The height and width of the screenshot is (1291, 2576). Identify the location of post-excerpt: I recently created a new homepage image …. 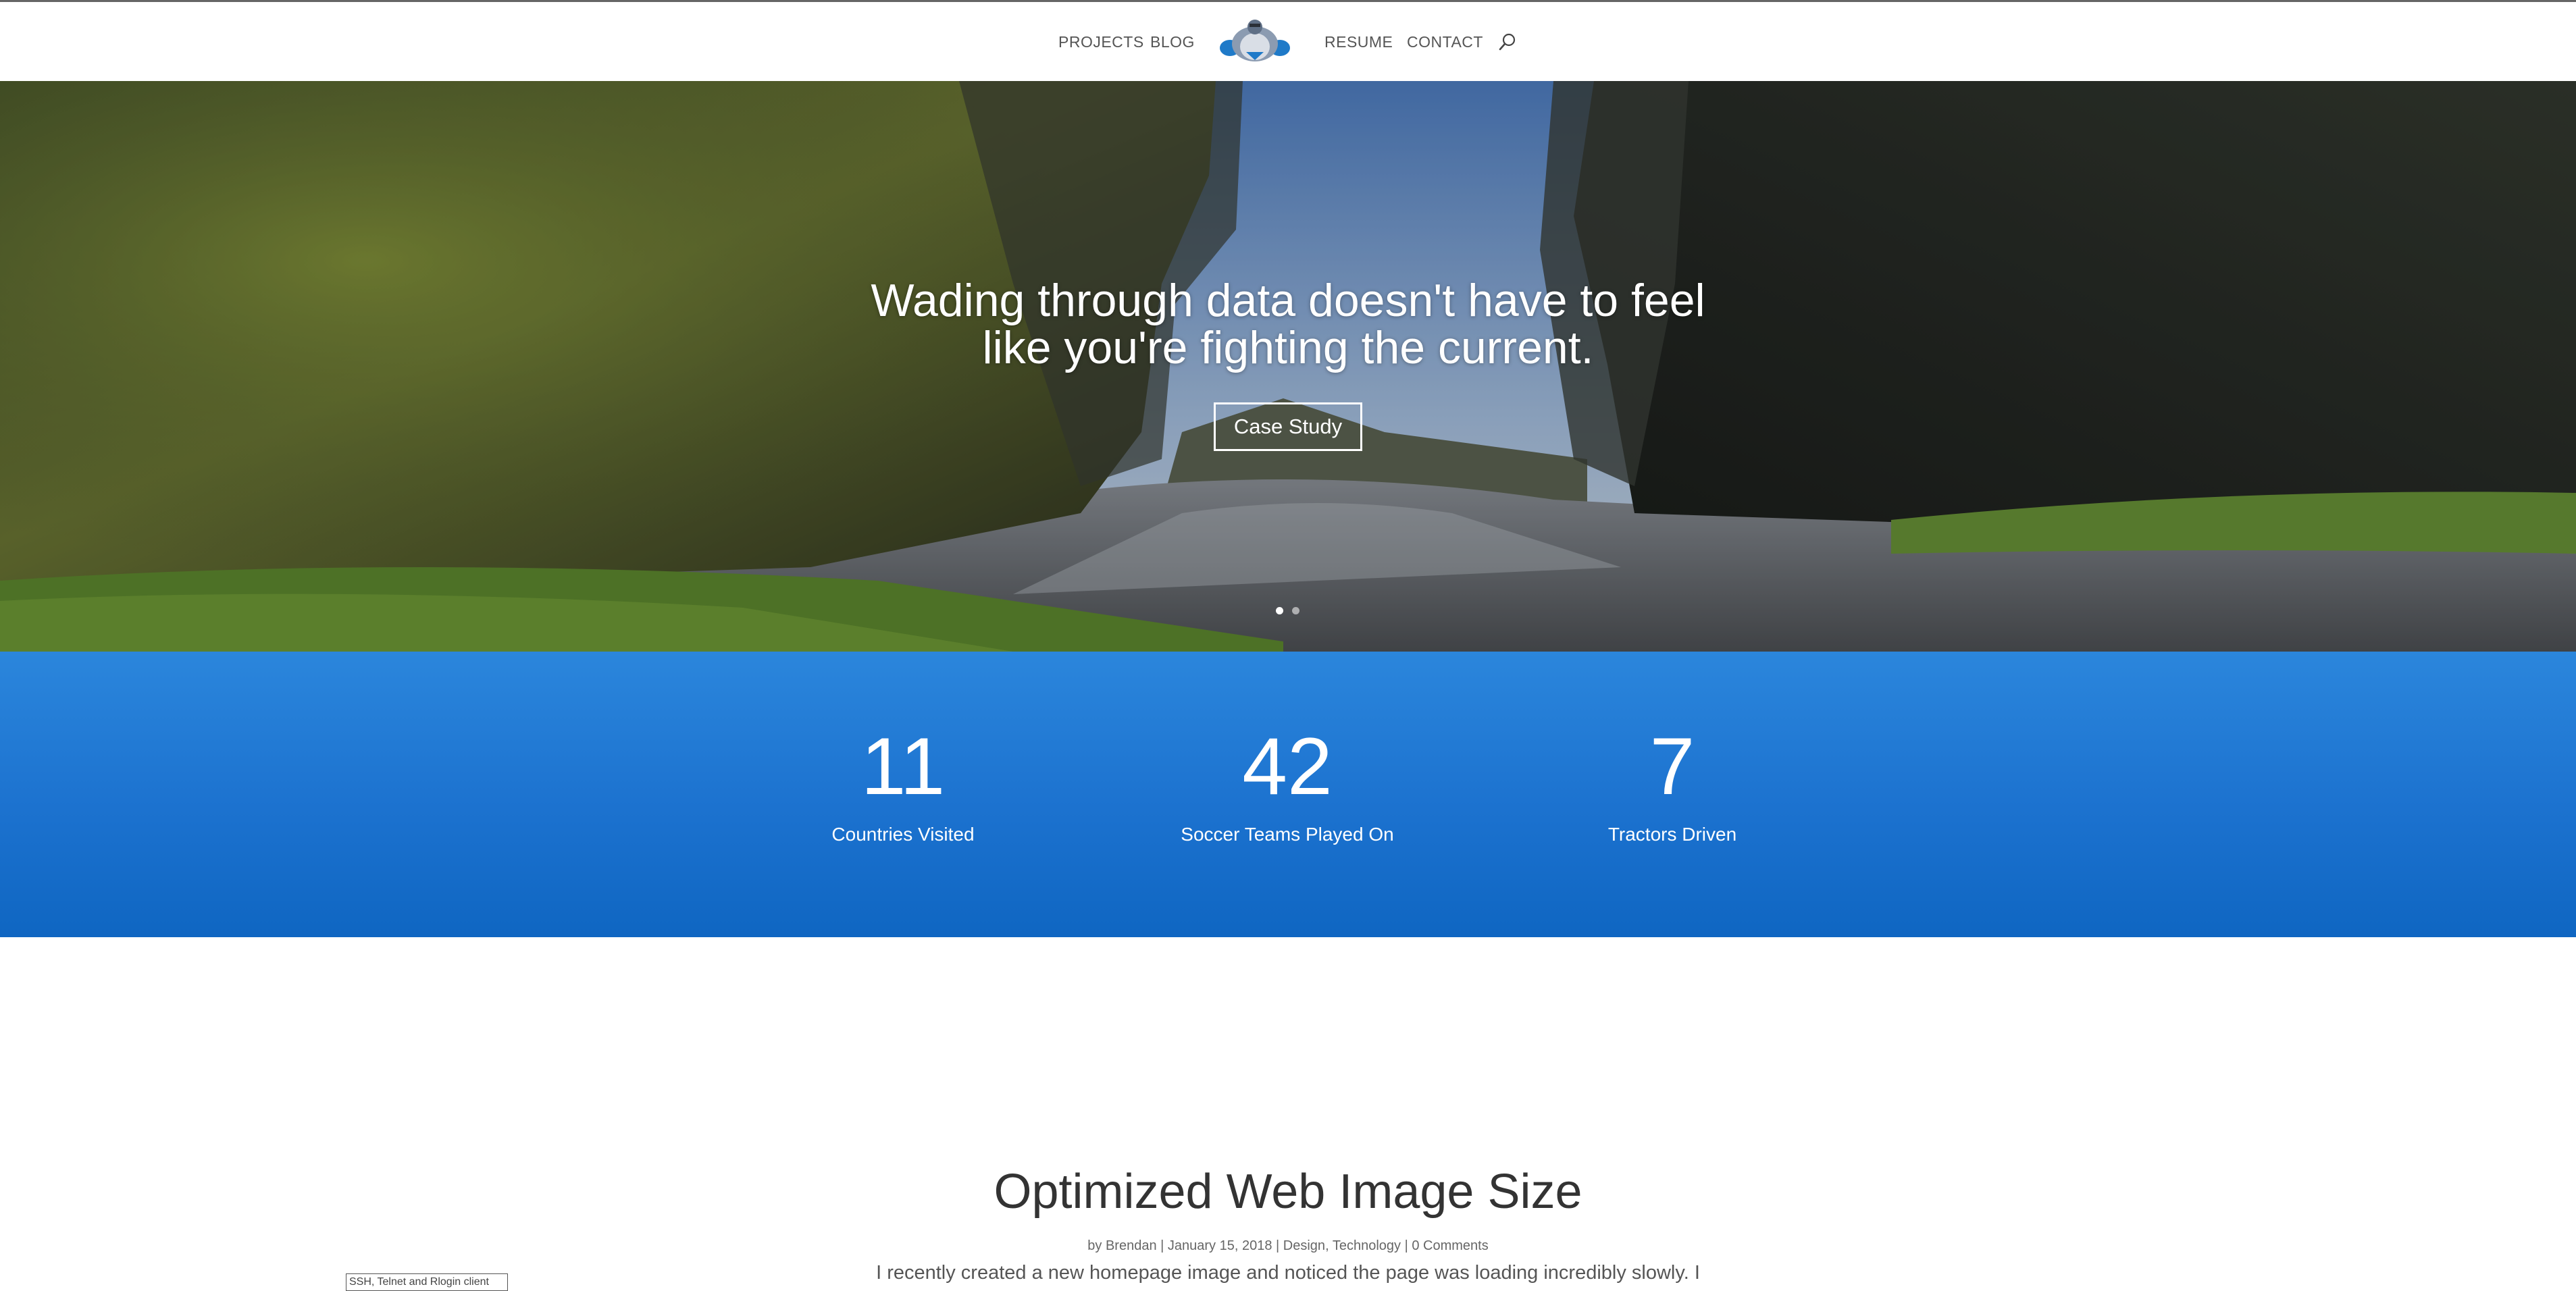
(1288, 1273).